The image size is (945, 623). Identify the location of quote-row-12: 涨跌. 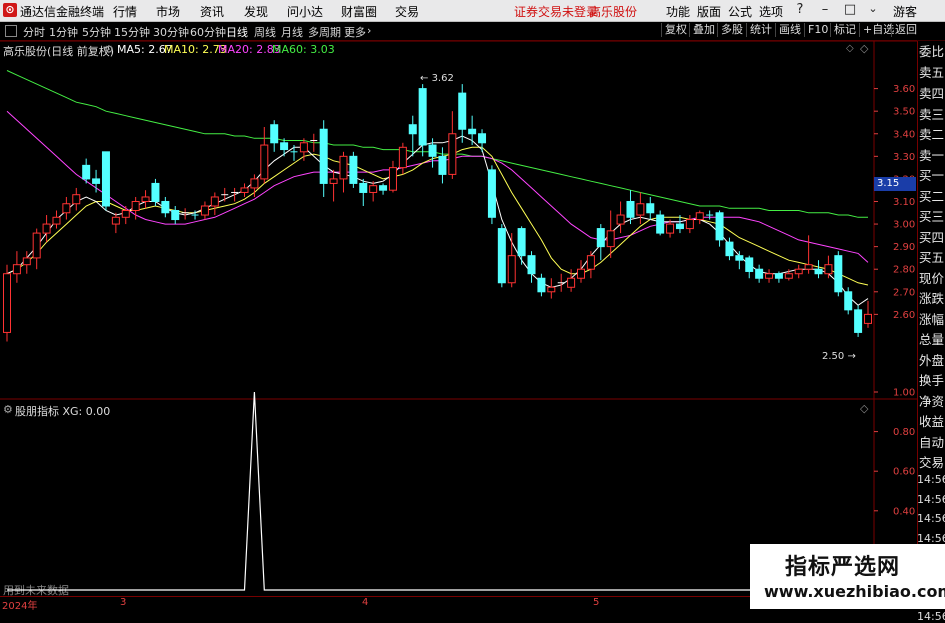
(932, 298).